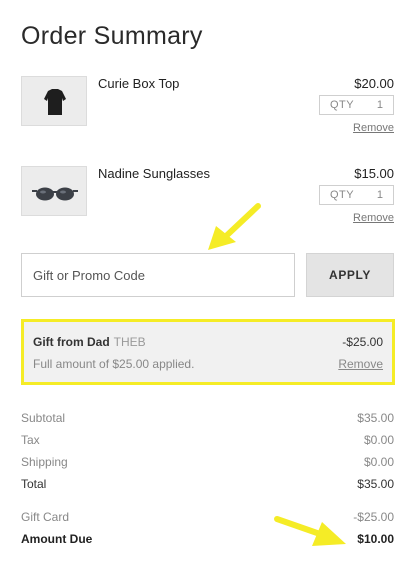  Describe the element at coordinates (138, 83) in the screenshot. I see `item-name: Curie Box Top` at that location.